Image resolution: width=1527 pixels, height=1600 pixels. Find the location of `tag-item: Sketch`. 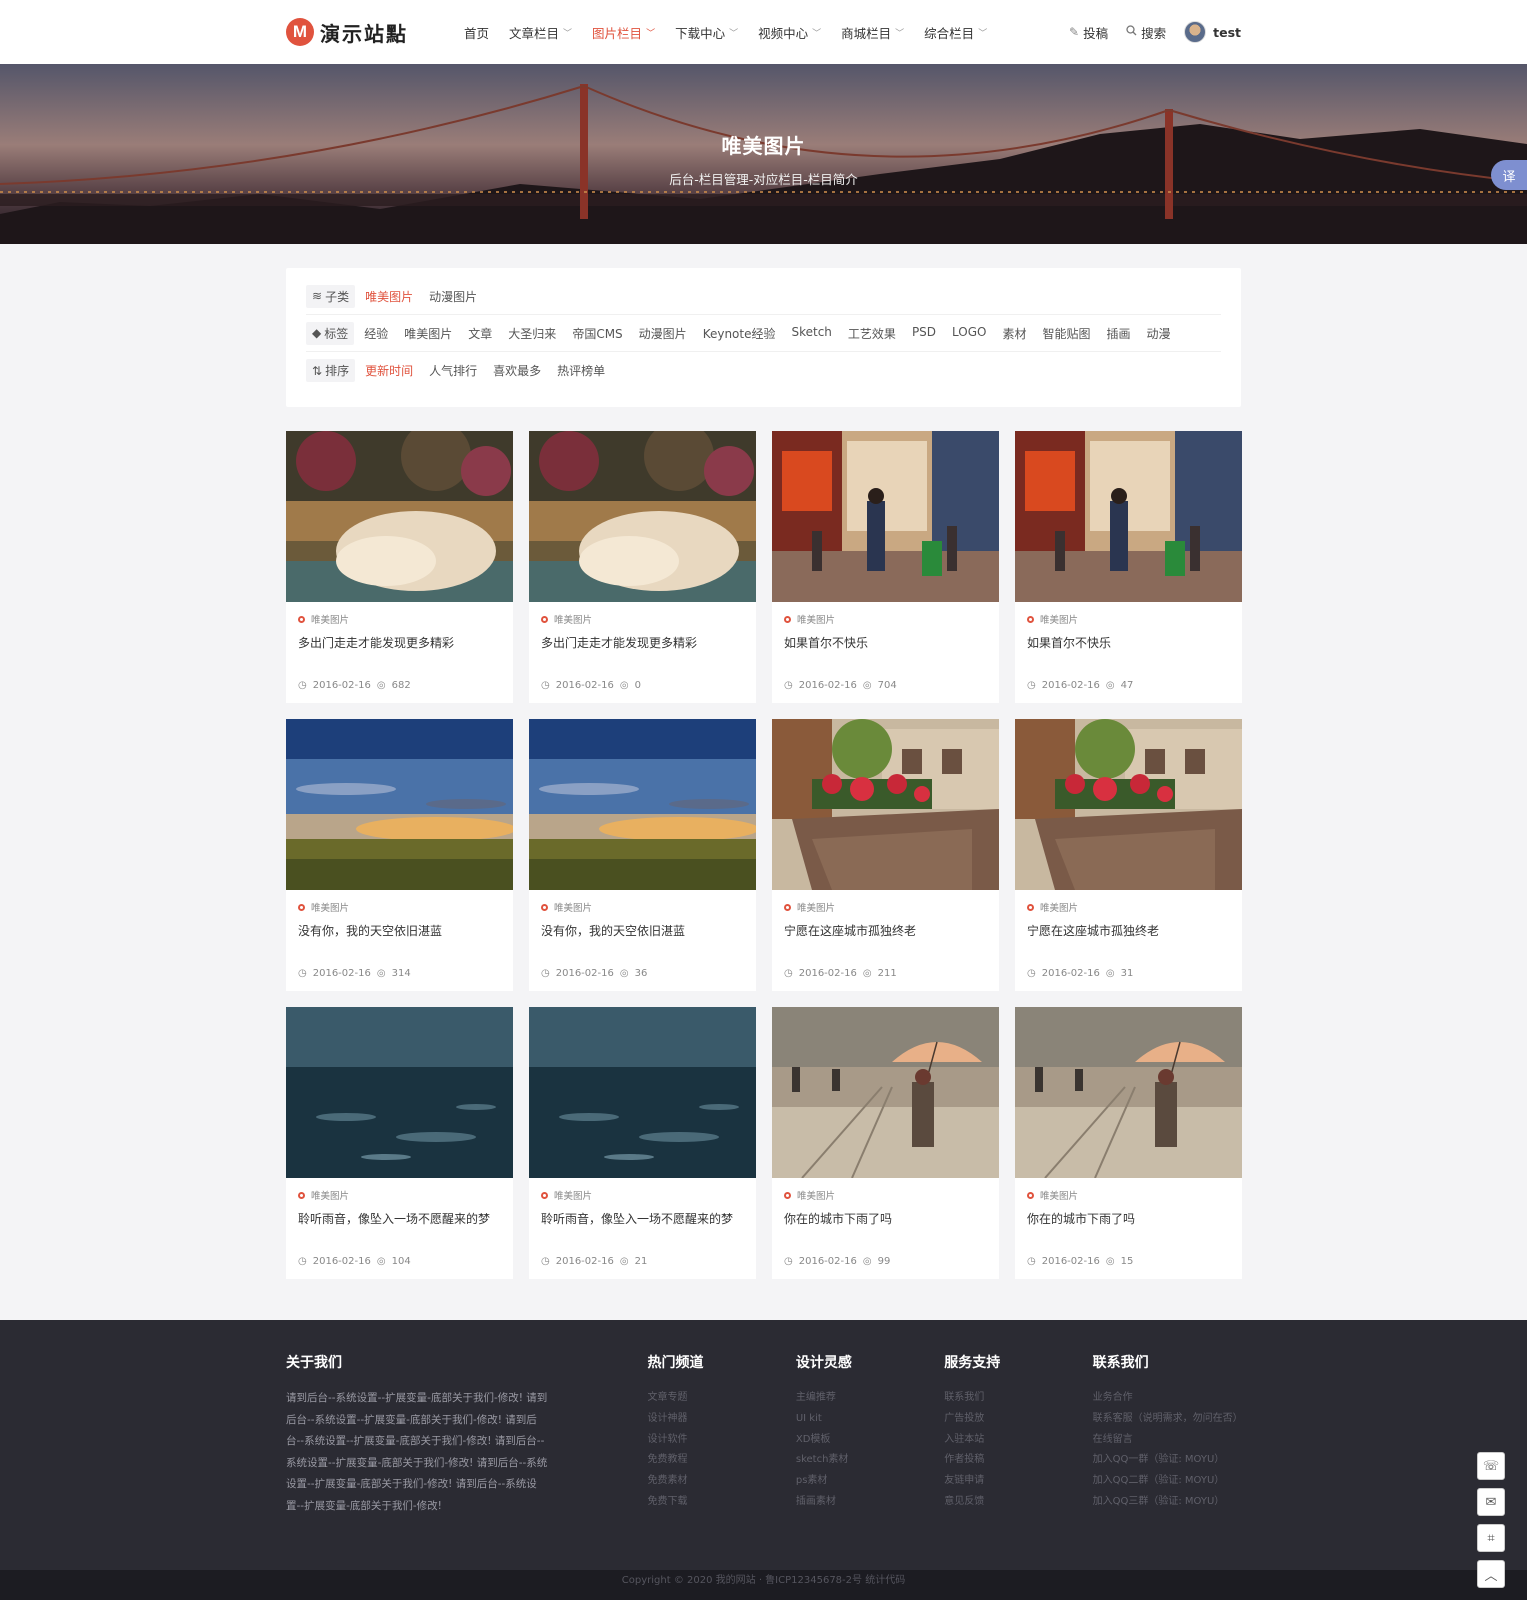

tag-item: Sketch is located at coordinates (811, 333).